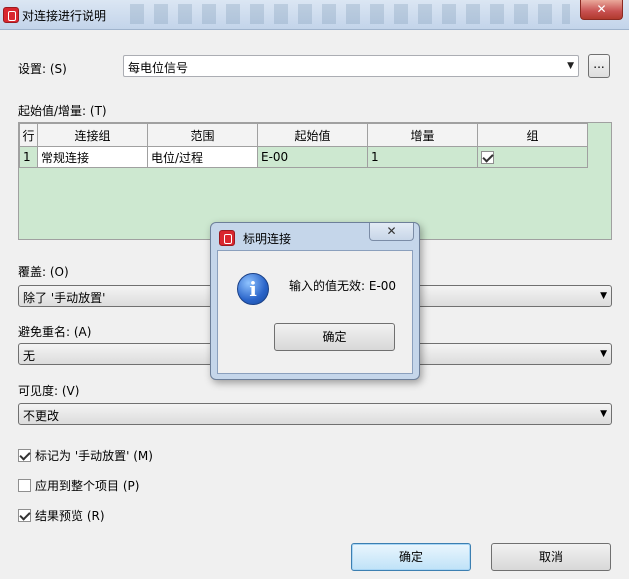 The width and height of the screenshot is (629, 579). Describe the element at coordinates (64, 16) in the screenshot. I see `window-title: 对连接进行说明` at that location.